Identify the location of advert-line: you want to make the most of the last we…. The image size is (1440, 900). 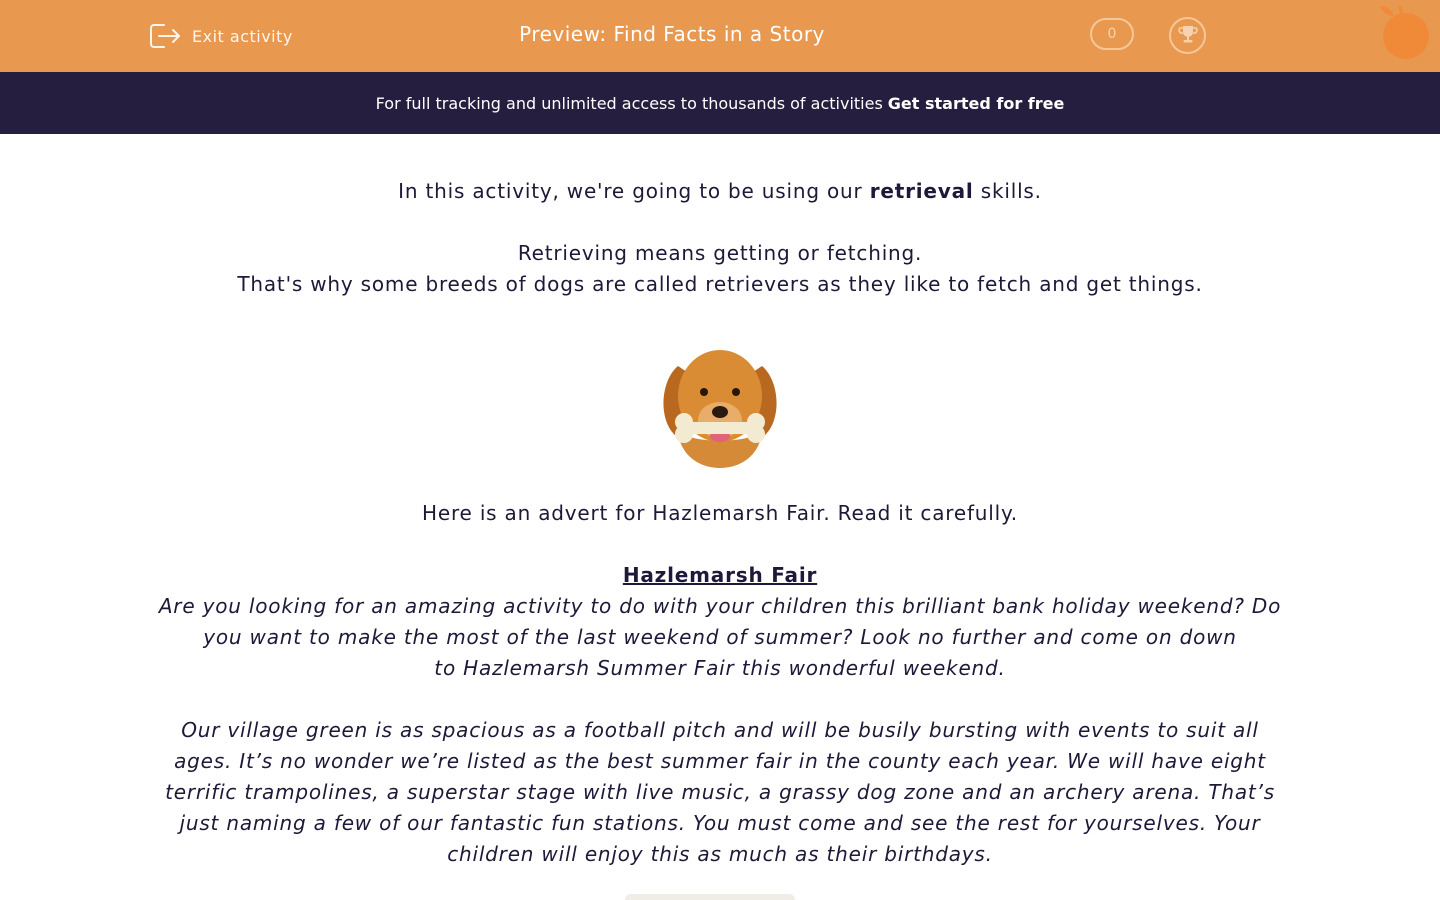
(720, 637).